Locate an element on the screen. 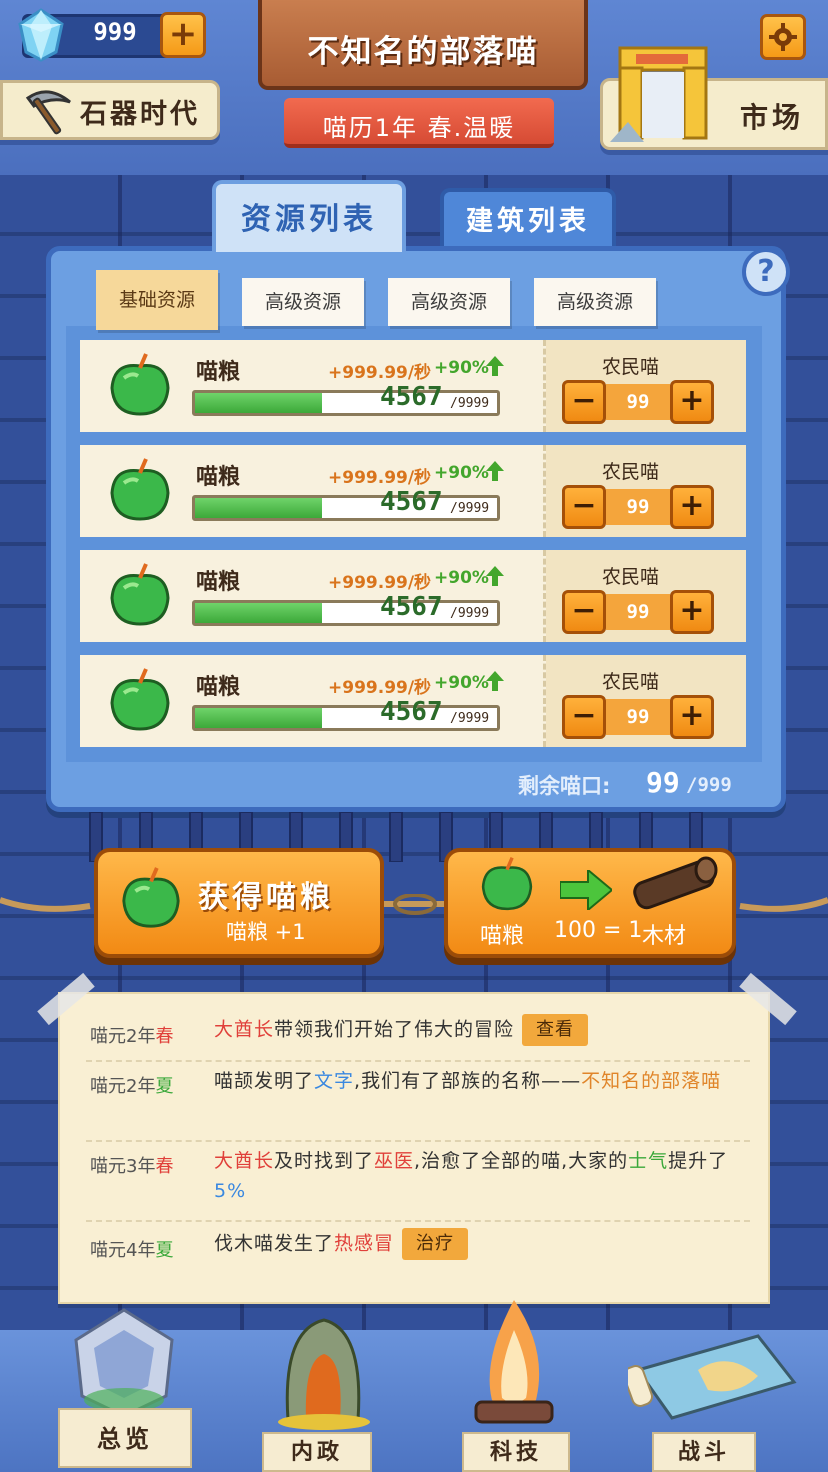 Image resolution: width=828 pixels, height=1472 pixels. subtab-advanced-1: 高级资源 is located at coordinates (303, 302).